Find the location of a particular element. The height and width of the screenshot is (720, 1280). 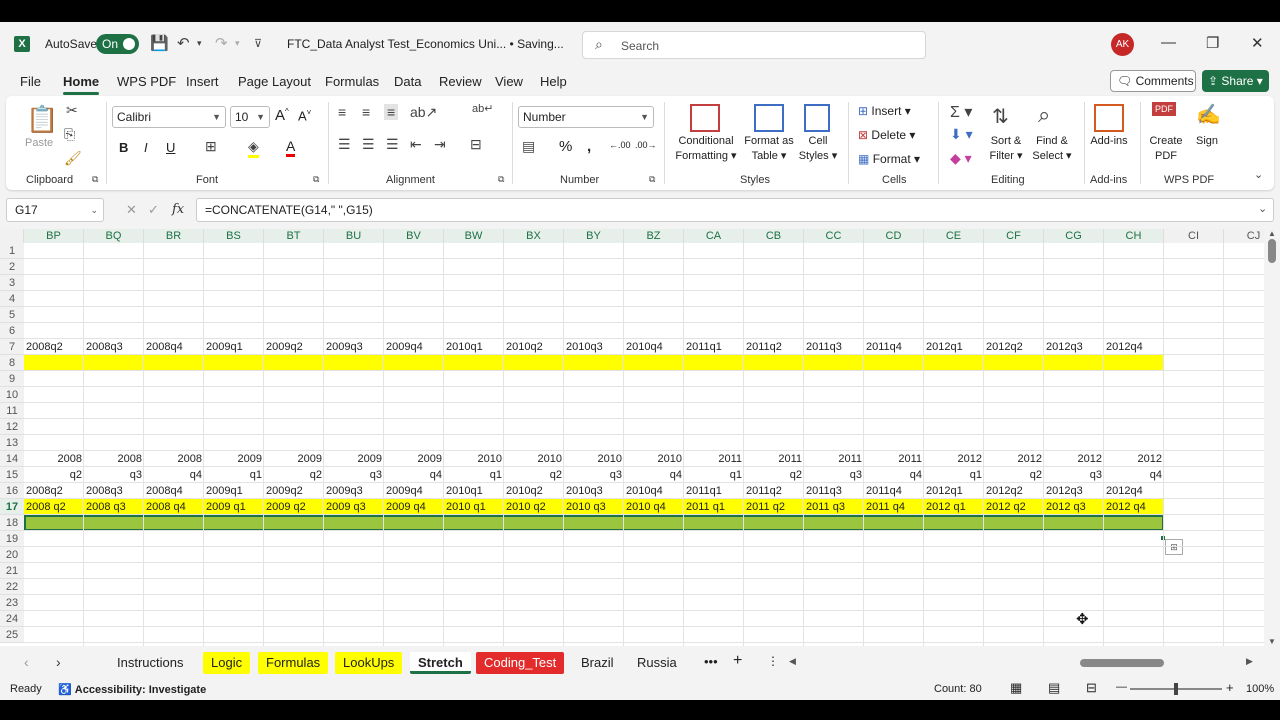

cell-br7: 2008q4 is located at coordinates (174, 347).